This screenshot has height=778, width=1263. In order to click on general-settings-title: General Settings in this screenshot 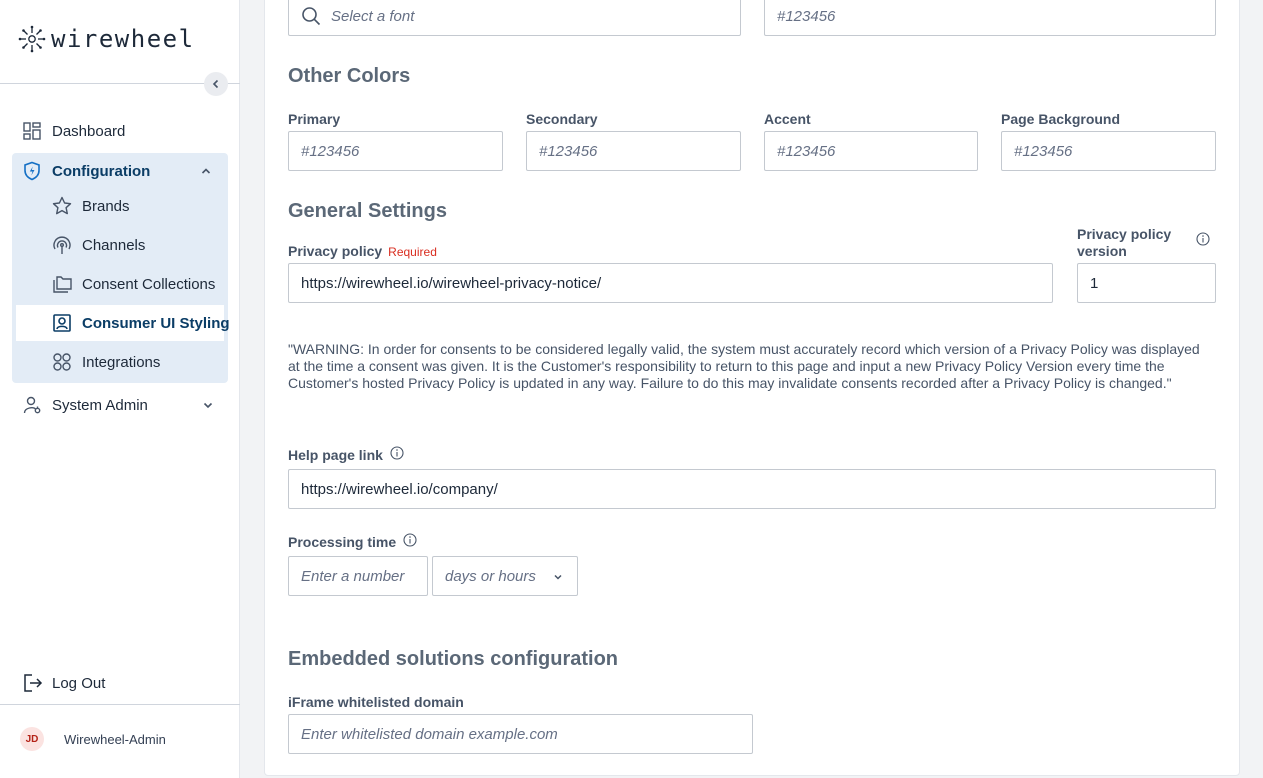, I will do `click(367, 211)`.